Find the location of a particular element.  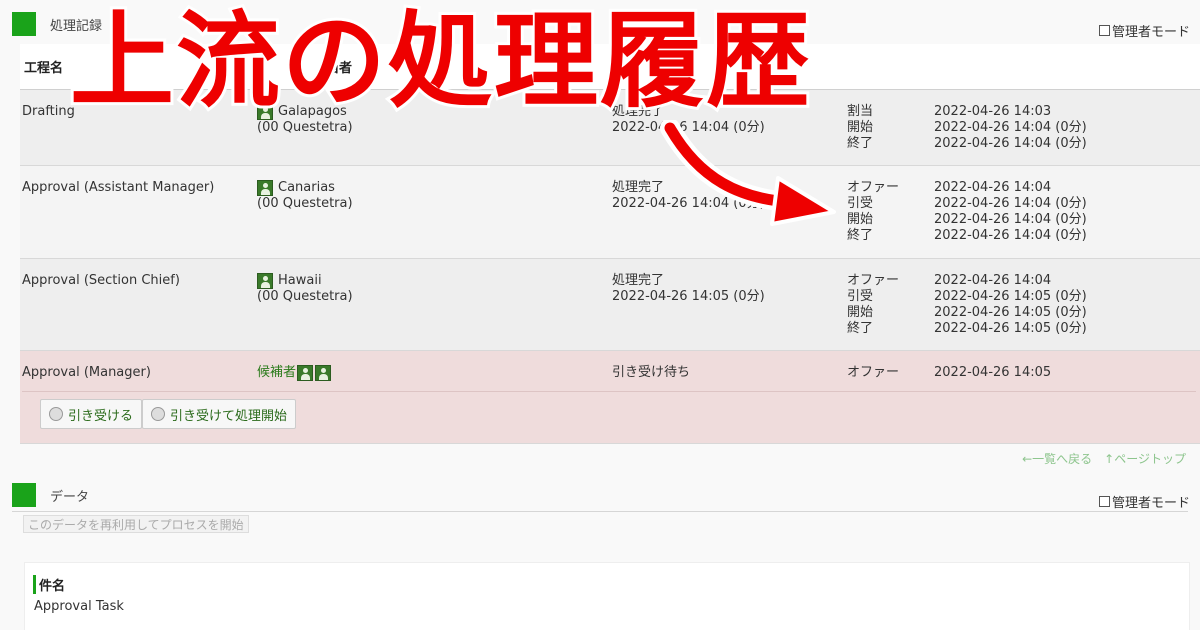

reuse-data-button: このデータを再利用してプロセスを開始 is located at coordinates (136, 524).